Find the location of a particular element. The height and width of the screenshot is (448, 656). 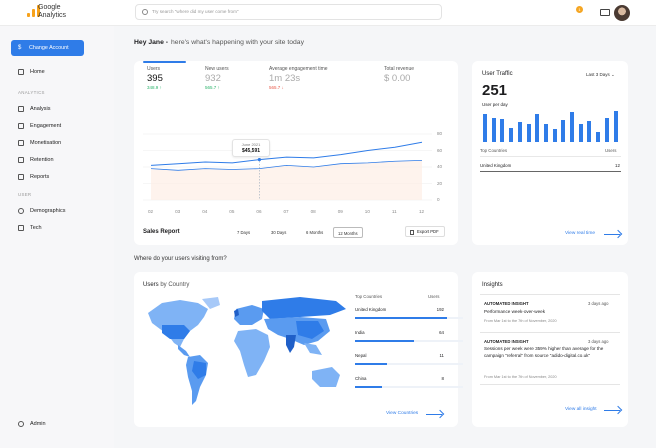

kpi-users: Users 395 348.9 ↑ is located at coordinates (155, 78).